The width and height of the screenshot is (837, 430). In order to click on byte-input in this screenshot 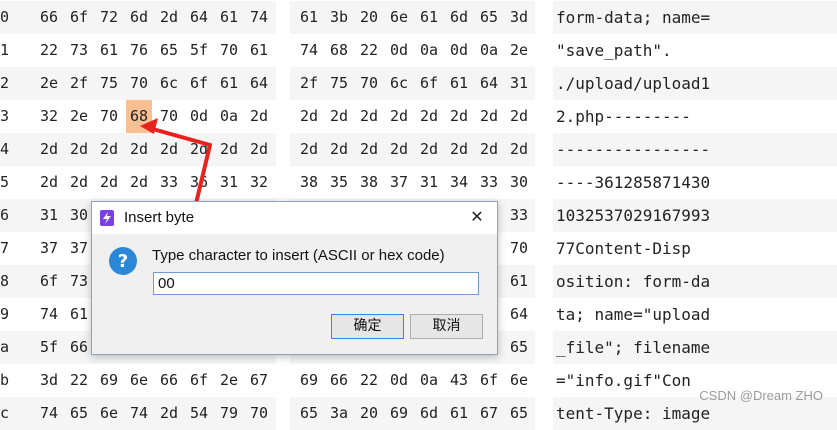, I will do `click(316, 283)`.